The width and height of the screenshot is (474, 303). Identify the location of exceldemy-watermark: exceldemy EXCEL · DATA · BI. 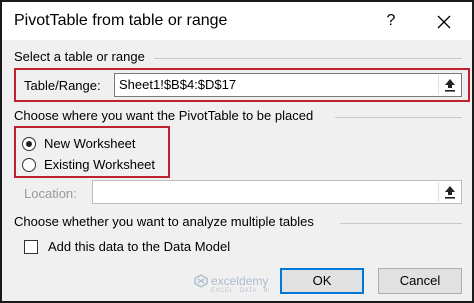
(232, 284).